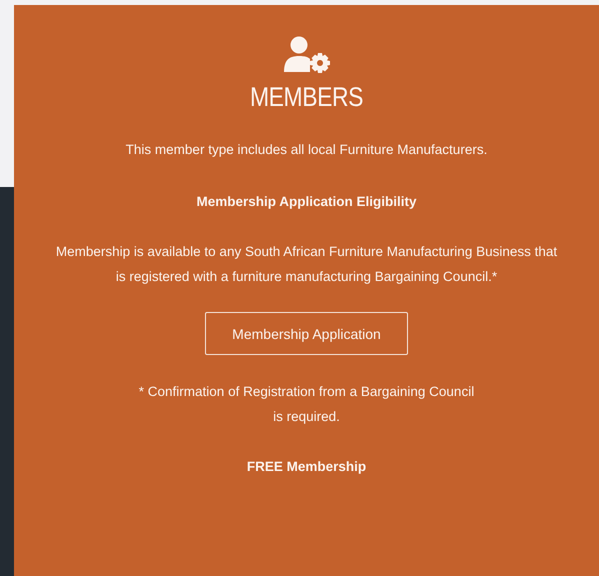 Image resolution: width=599 pixels, height=576 pixels. I want to click on registration-note: * Confirmation of Registration from a Bargaining Council is required., so click(306, 404).